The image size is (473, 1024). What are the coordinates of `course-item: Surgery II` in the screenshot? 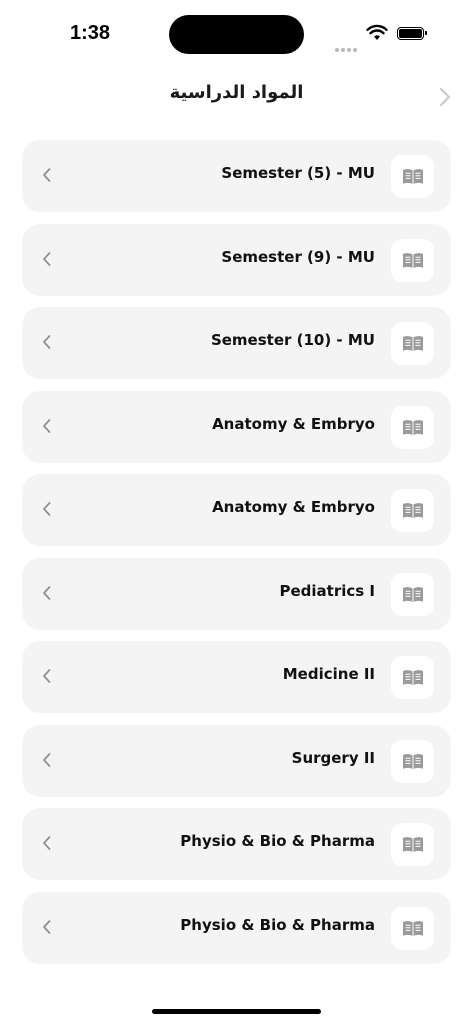 It's located at (236, 760).